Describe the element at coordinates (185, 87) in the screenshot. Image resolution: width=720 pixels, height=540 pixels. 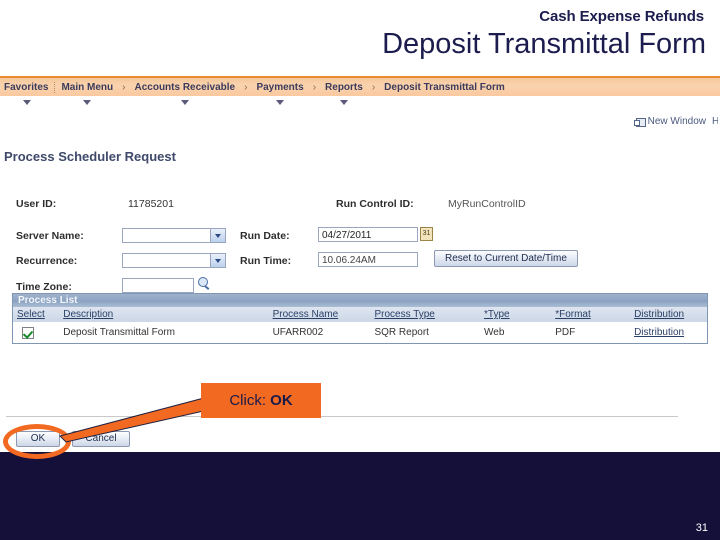
I see `breadcrumb-label: Accounts Receivable` at that location.